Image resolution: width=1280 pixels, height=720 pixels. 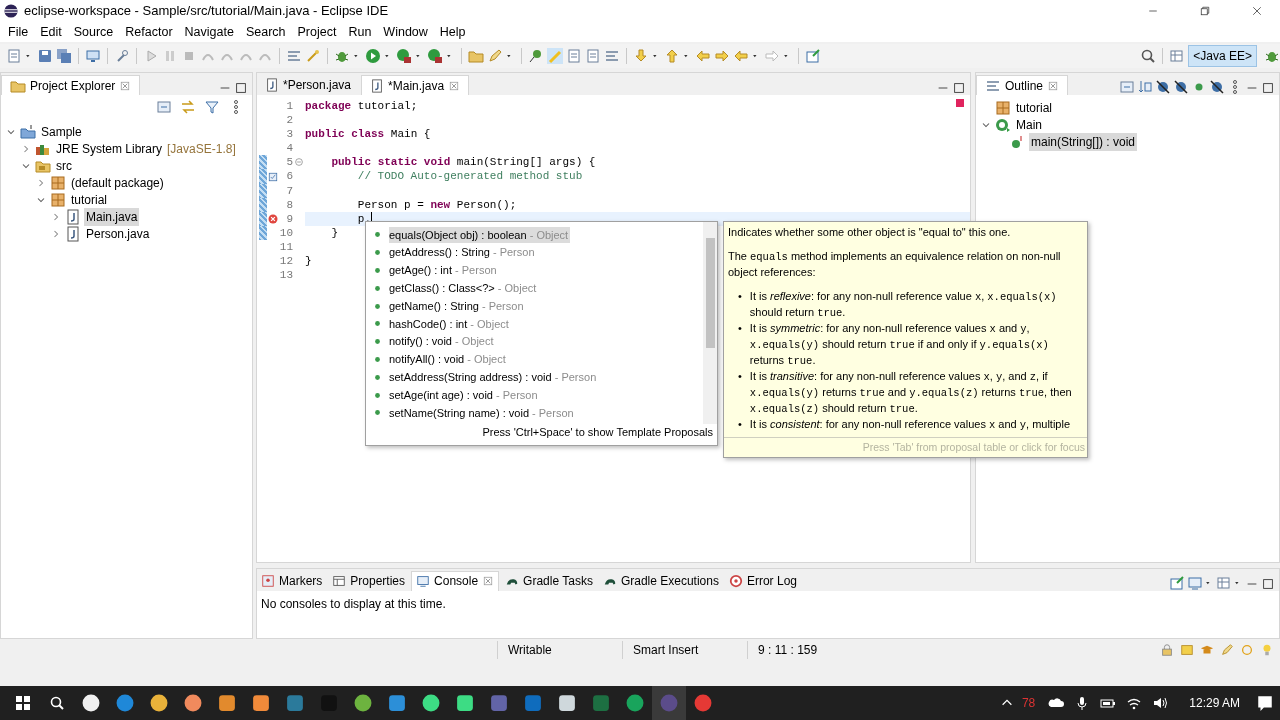 I want to click on monitor-icon, so click(x=93, y=56).